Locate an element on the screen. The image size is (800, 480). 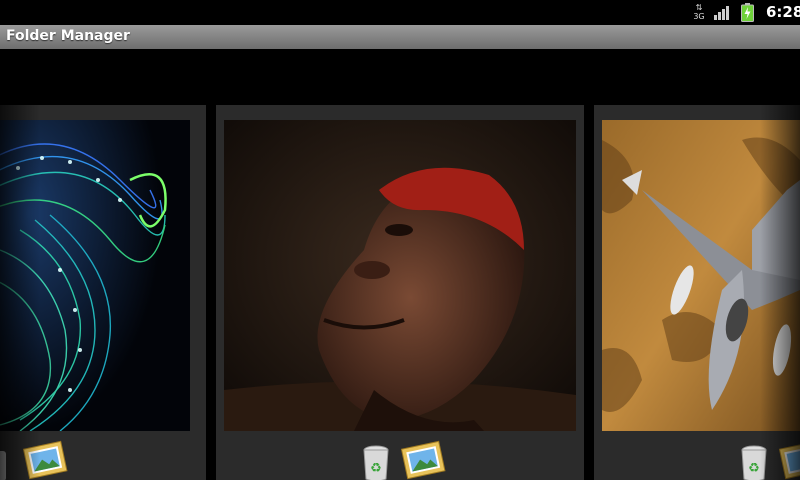
status-bar: ⇅ 3G 6:28 is located at coordinates (400, 12).